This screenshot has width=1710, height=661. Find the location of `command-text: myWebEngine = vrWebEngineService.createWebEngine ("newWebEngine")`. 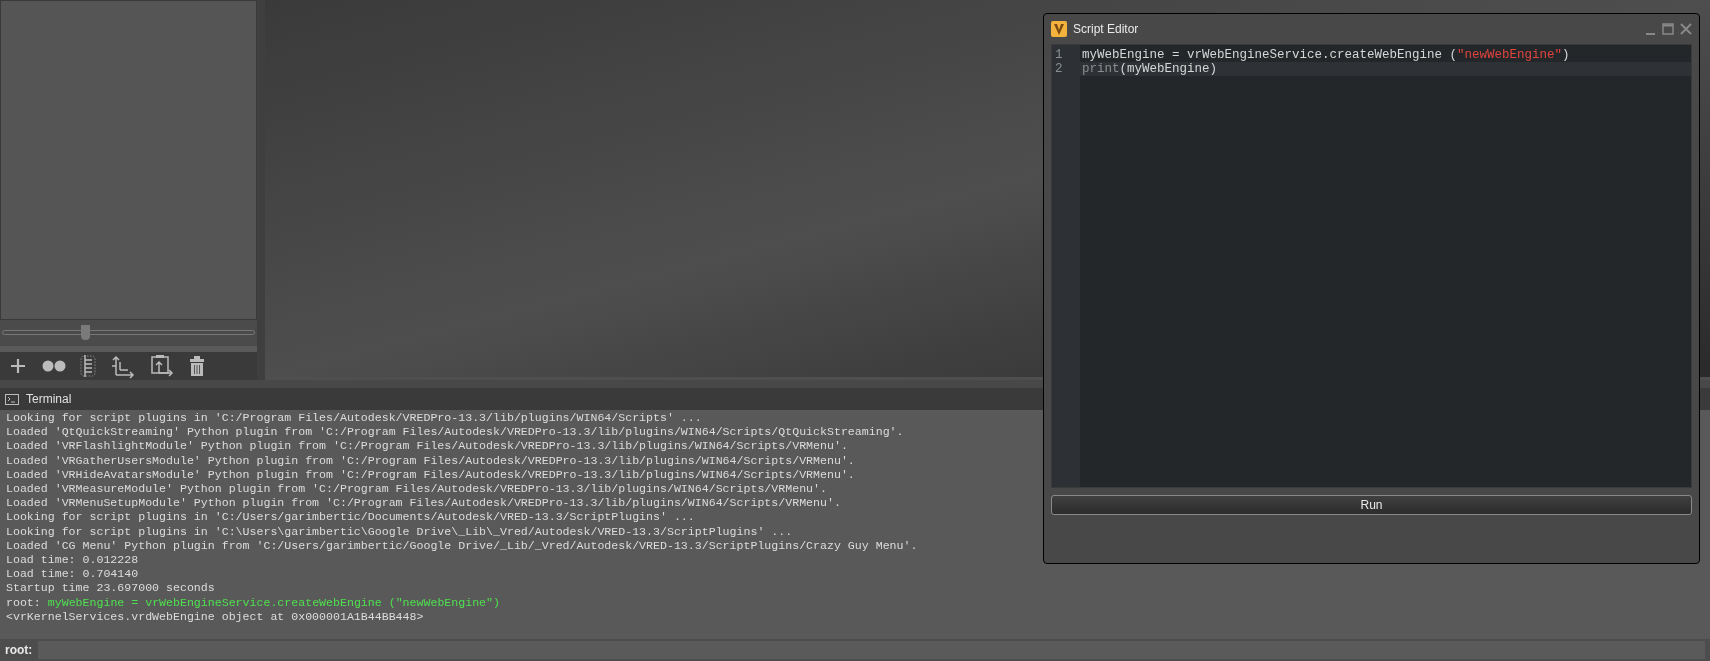

command-text: myWebEngine = vrWebEngineService.createWebEngine ("newWebEngine") is located at coordinates (273, 602).